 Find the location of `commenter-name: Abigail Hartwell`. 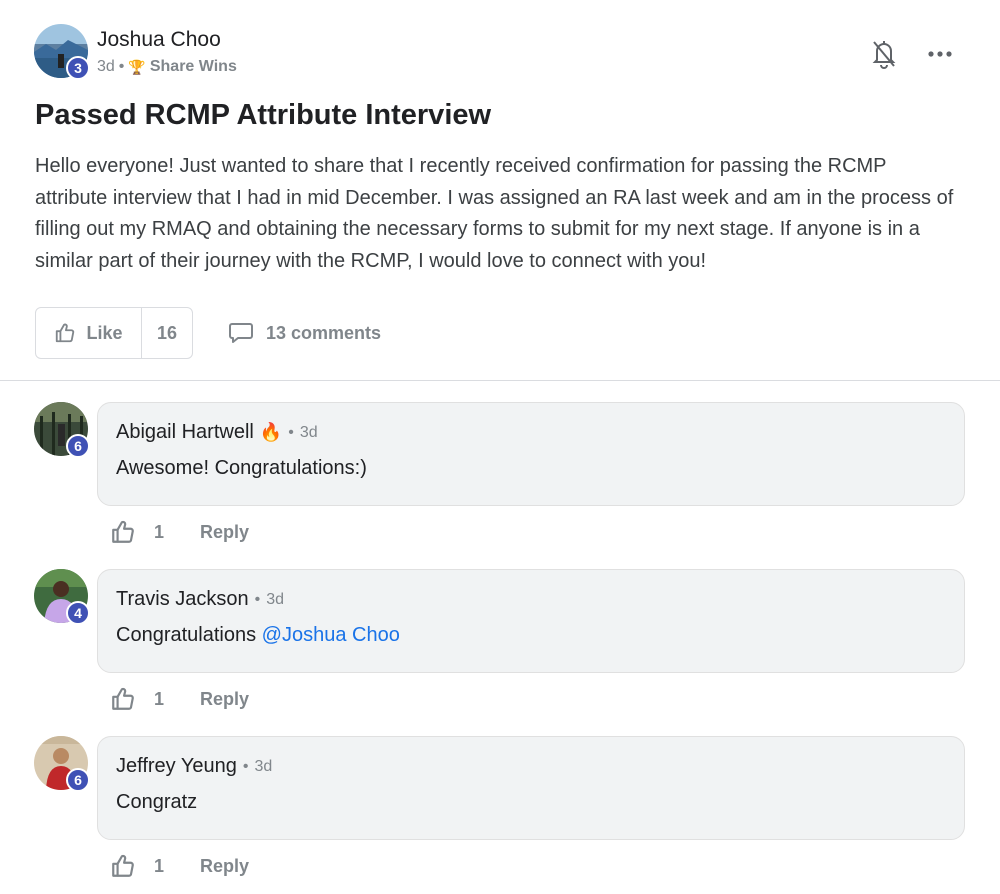

commenter-name: Abigail Hartwell is located at coordinates (185, 432).